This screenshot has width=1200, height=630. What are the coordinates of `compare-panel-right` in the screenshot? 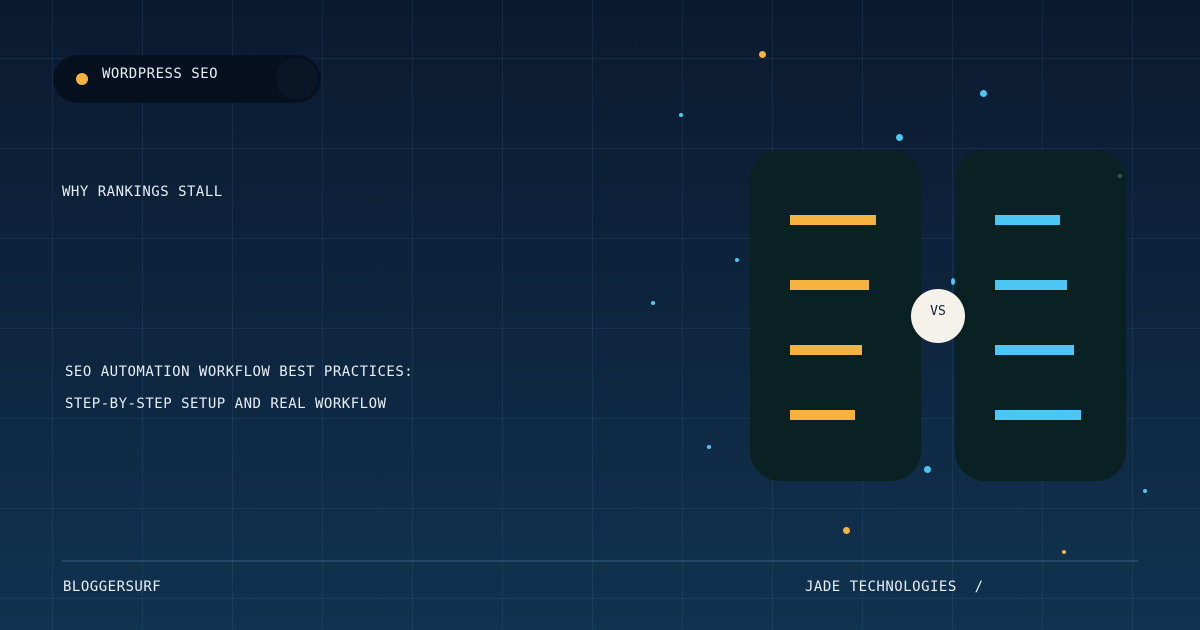 It's located at (1040, 315).